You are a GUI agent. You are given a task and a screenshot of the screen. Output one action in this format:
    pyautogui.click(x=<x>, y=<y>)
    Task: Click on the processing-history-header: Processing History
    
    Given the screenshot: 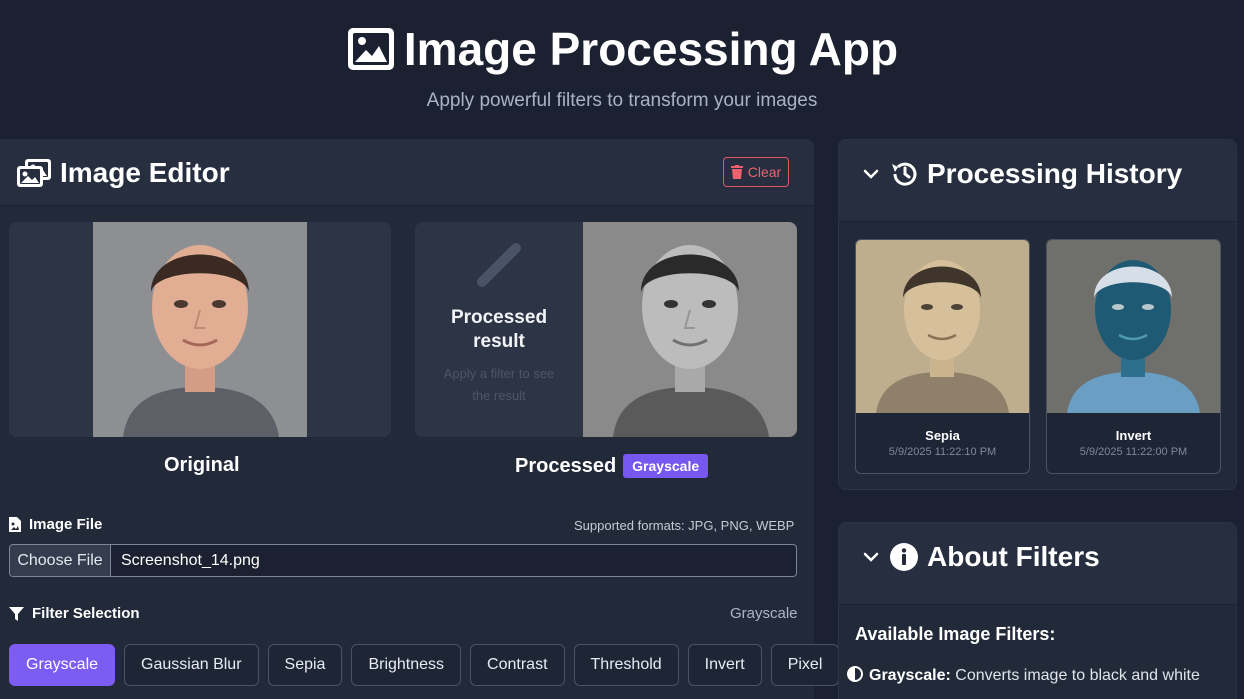 What is the action you would take?
    pyautogui.click(x=1037, y=181)
    